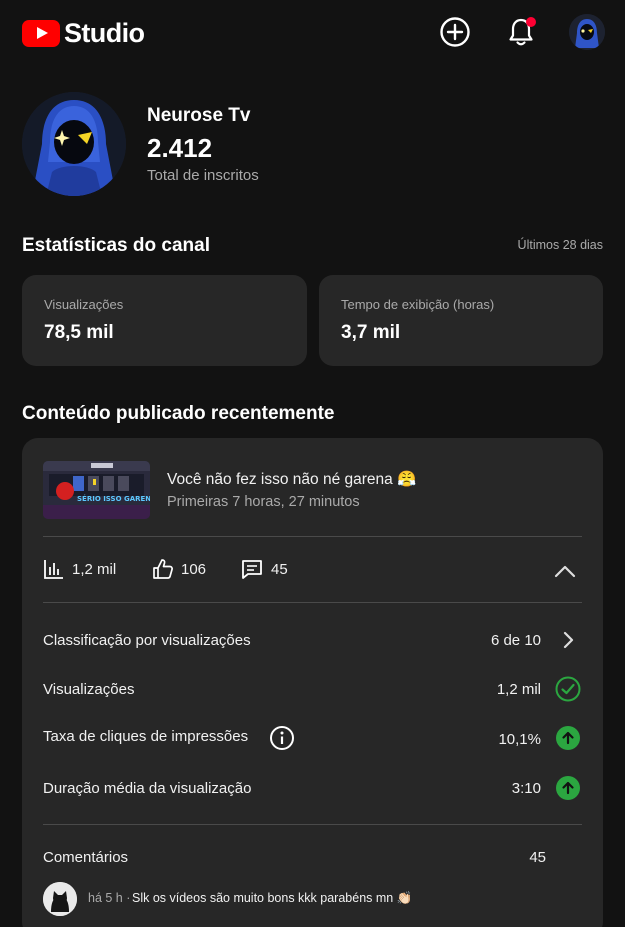 This screenshot has width=625, height=927. Describe the element at coordinates (263, 502) in the screenshot. I see `video-period: Primeiras 7 horas, 27 minutos` at that location.